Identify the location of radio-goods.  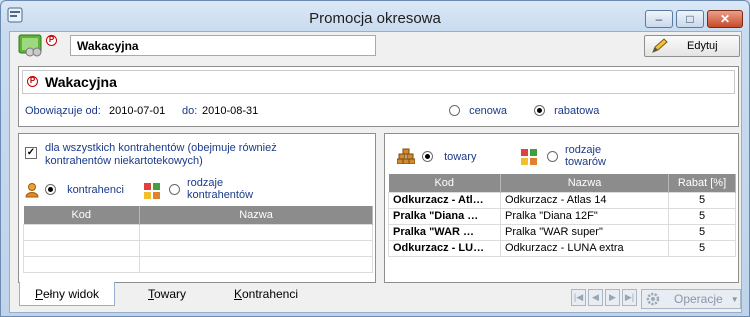
(427, 156).